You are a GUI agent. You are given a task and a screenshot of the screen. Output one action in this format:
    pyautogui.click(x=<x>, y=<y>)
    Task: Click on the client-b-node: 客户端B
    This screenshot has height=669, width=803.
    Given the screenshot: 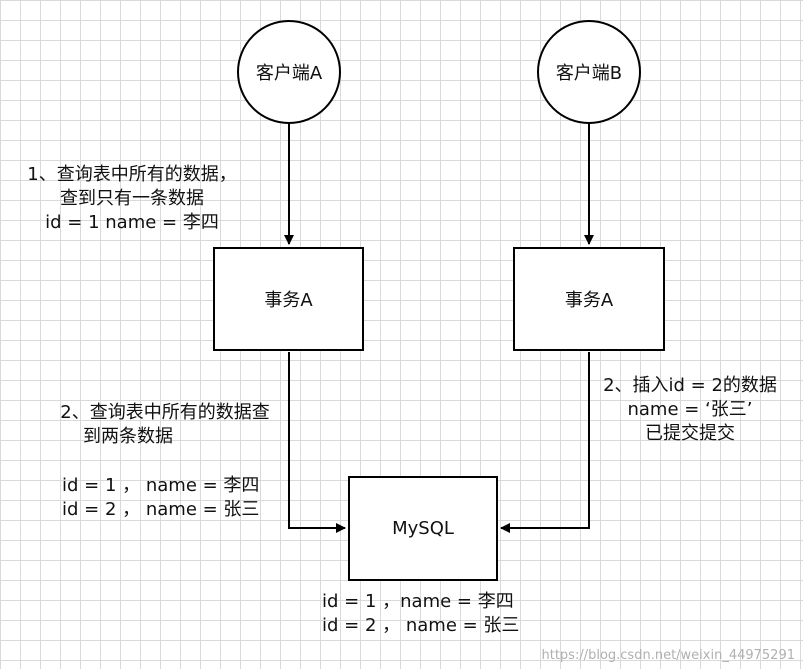 What is the action you would take?
    pyautogui.click(x=589, y=72)
    